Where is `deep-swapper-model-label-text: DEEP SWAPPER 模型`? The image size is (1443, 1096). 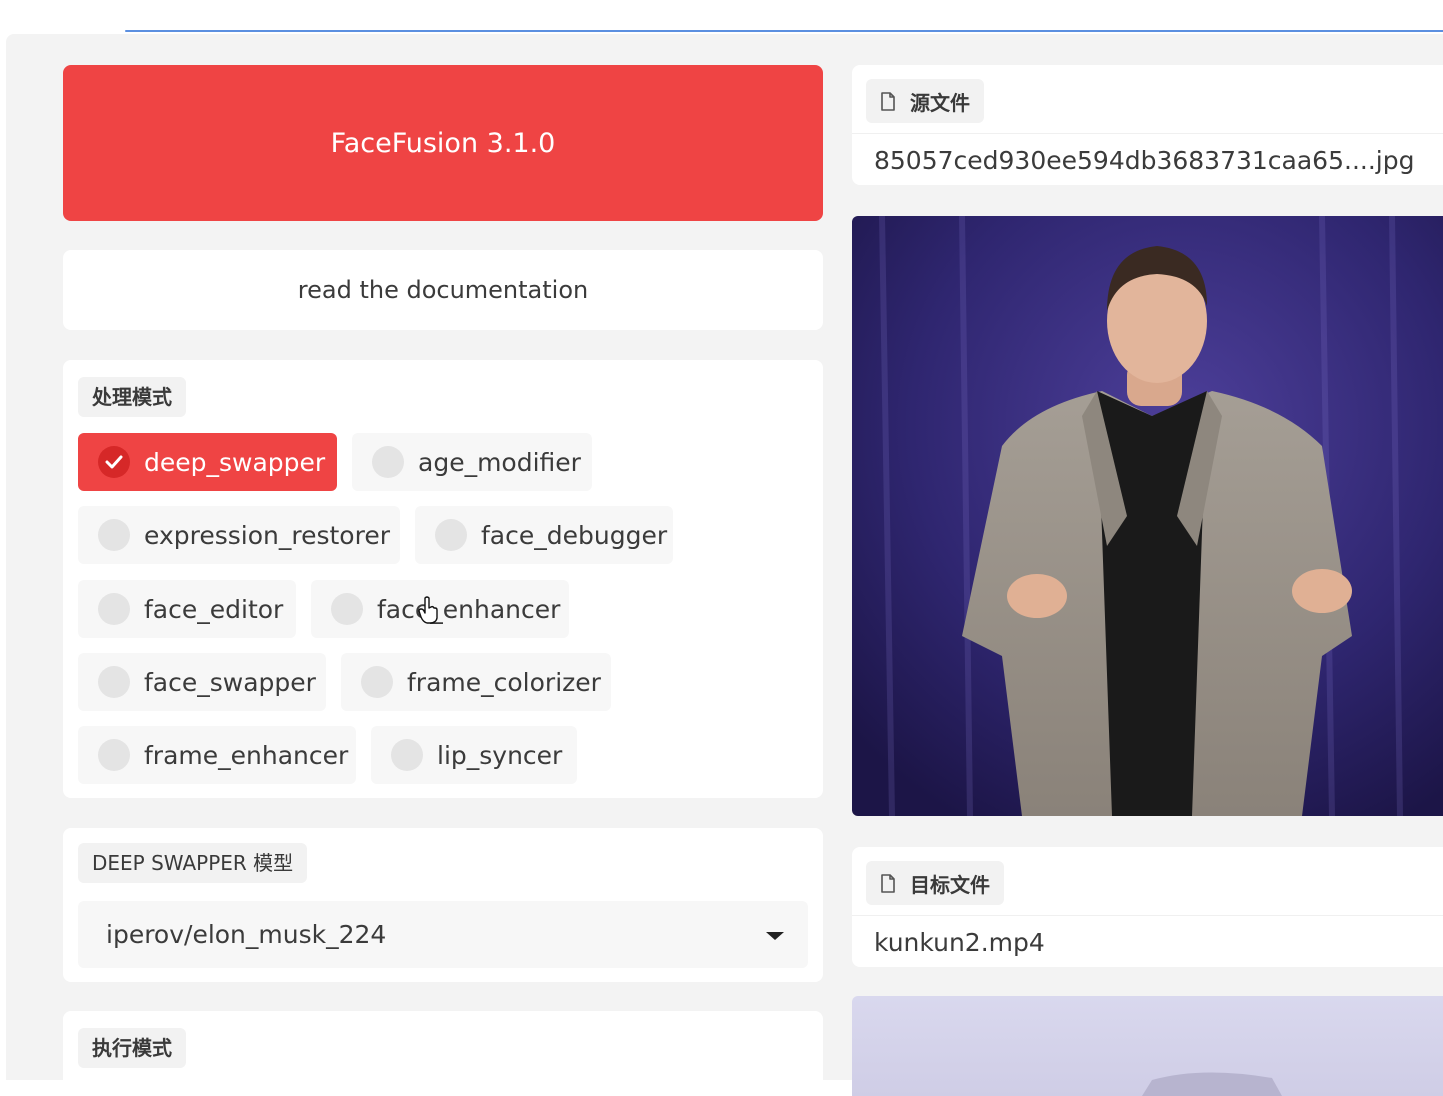
deep-swapper-model-label-text: DEEP SWAPPER 模型 is located at coordinates (193, 863).